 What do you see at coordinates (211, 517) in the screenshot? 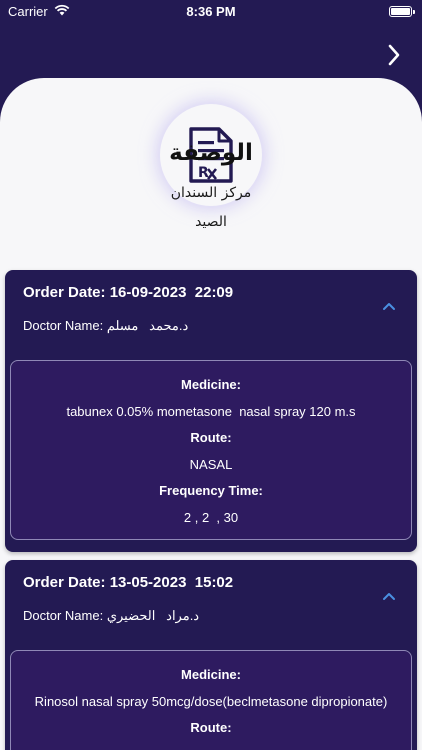
I see `frequency-value: 2 , 2 , 30` at bounding box center [211, 517].